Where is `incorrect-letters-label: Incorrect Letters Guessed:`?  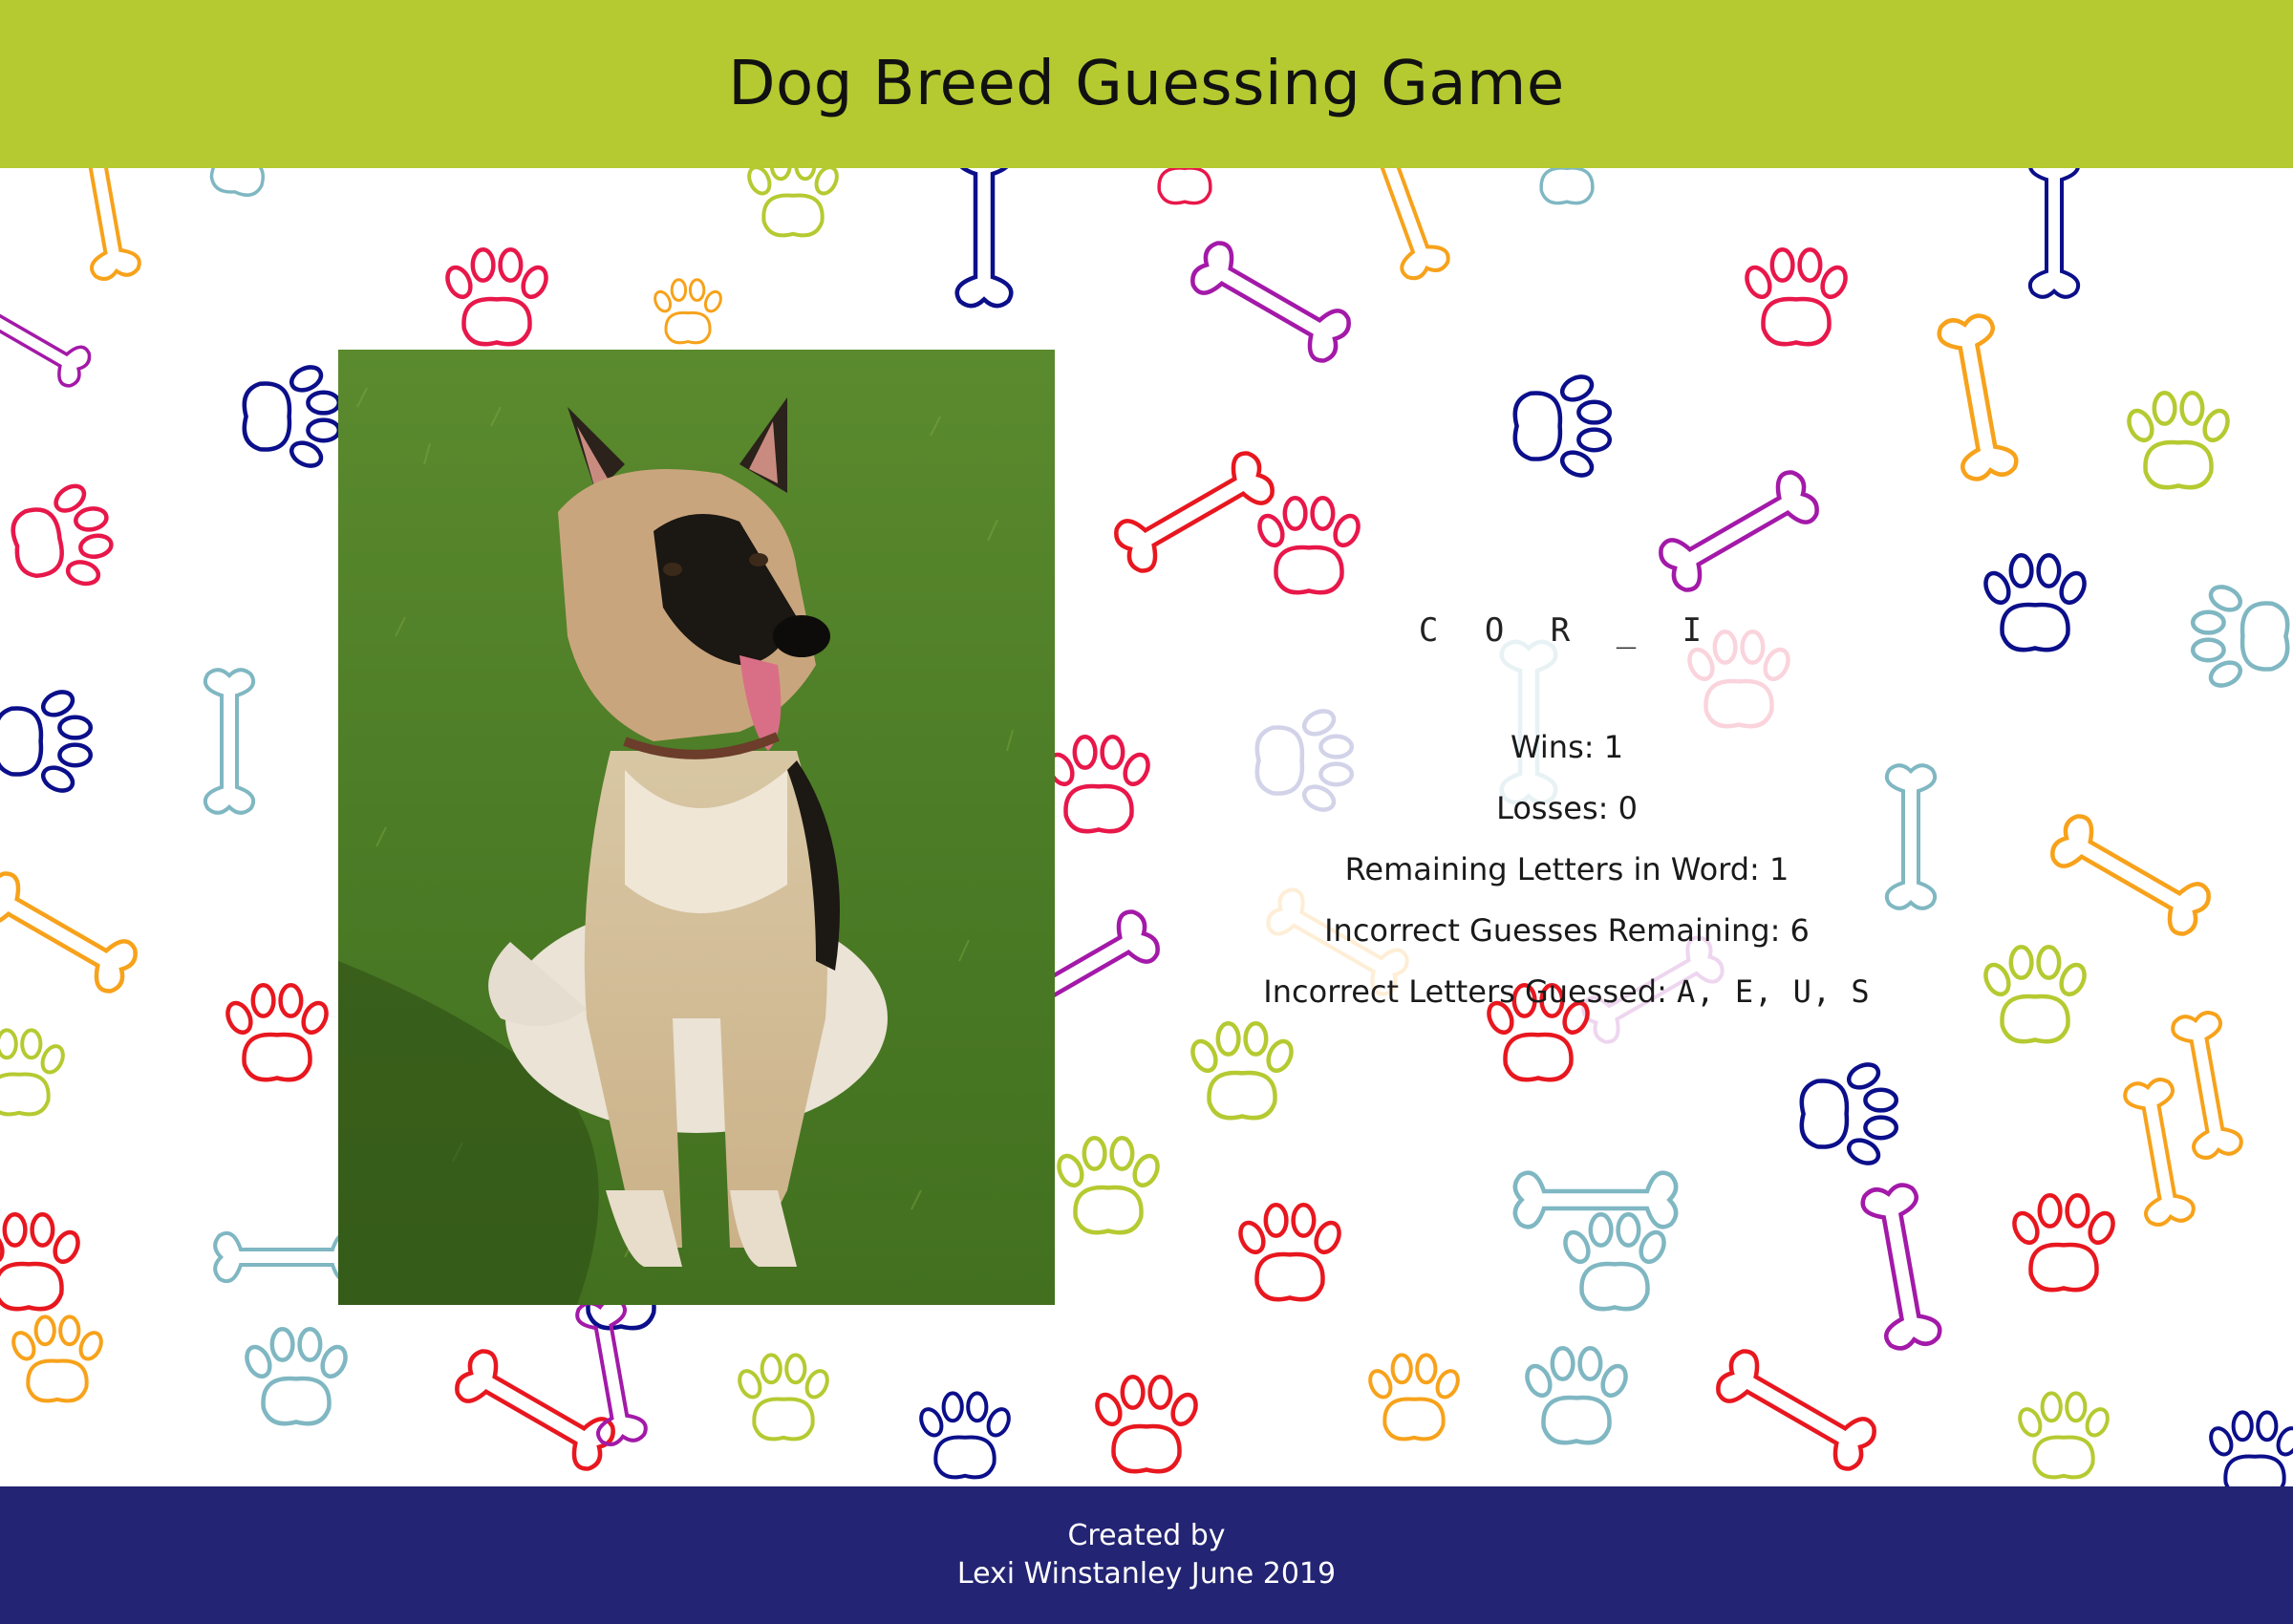 incorrect-letters-label: Incorrect Letters Guessed: is located at coordinates (1470, 992).